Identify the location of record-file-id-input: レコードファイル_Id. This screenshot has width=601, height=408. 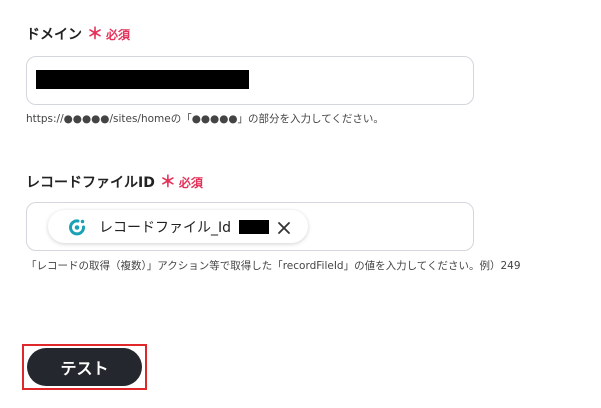
(250, 226).